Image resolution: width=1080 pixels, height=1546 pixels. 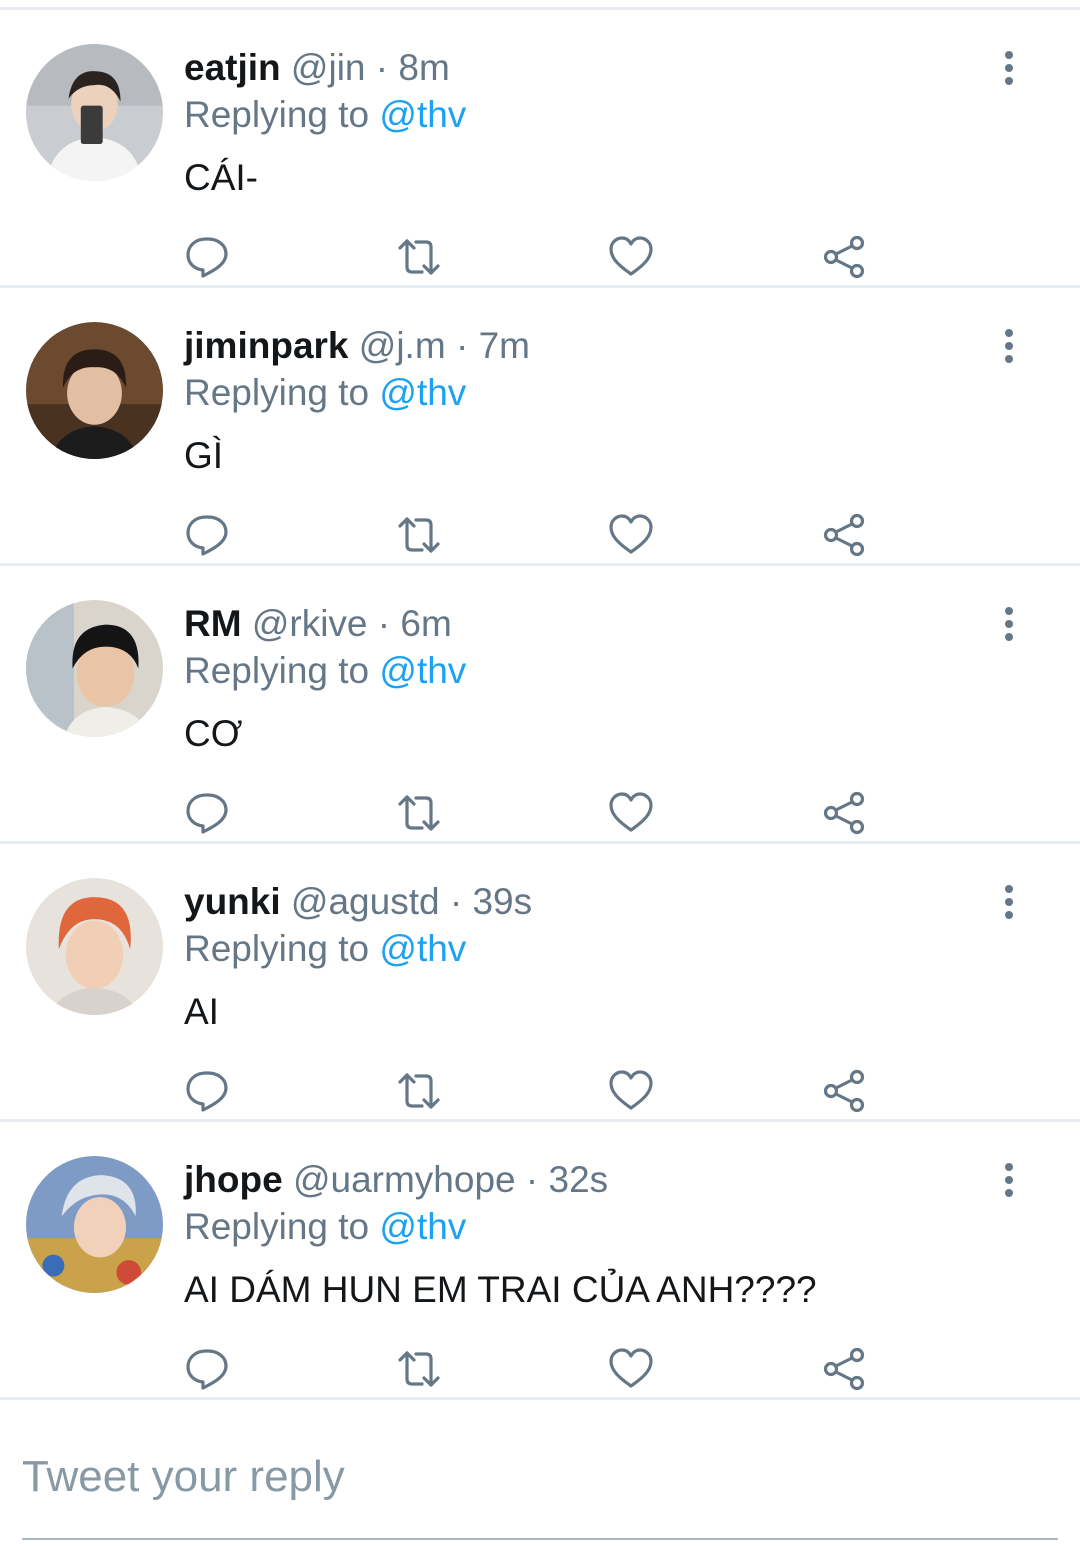 I want to click on tweet-text: CÁI-, so click(x=221, y=177).